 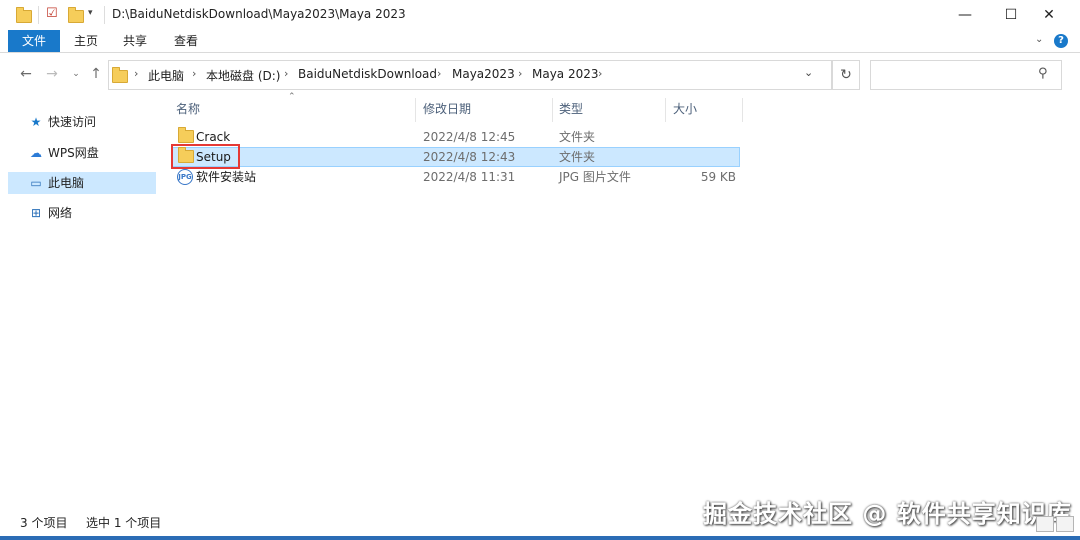 I want to click on nav-quick-access: ★ 快速访问, so click(x=82, y=122).